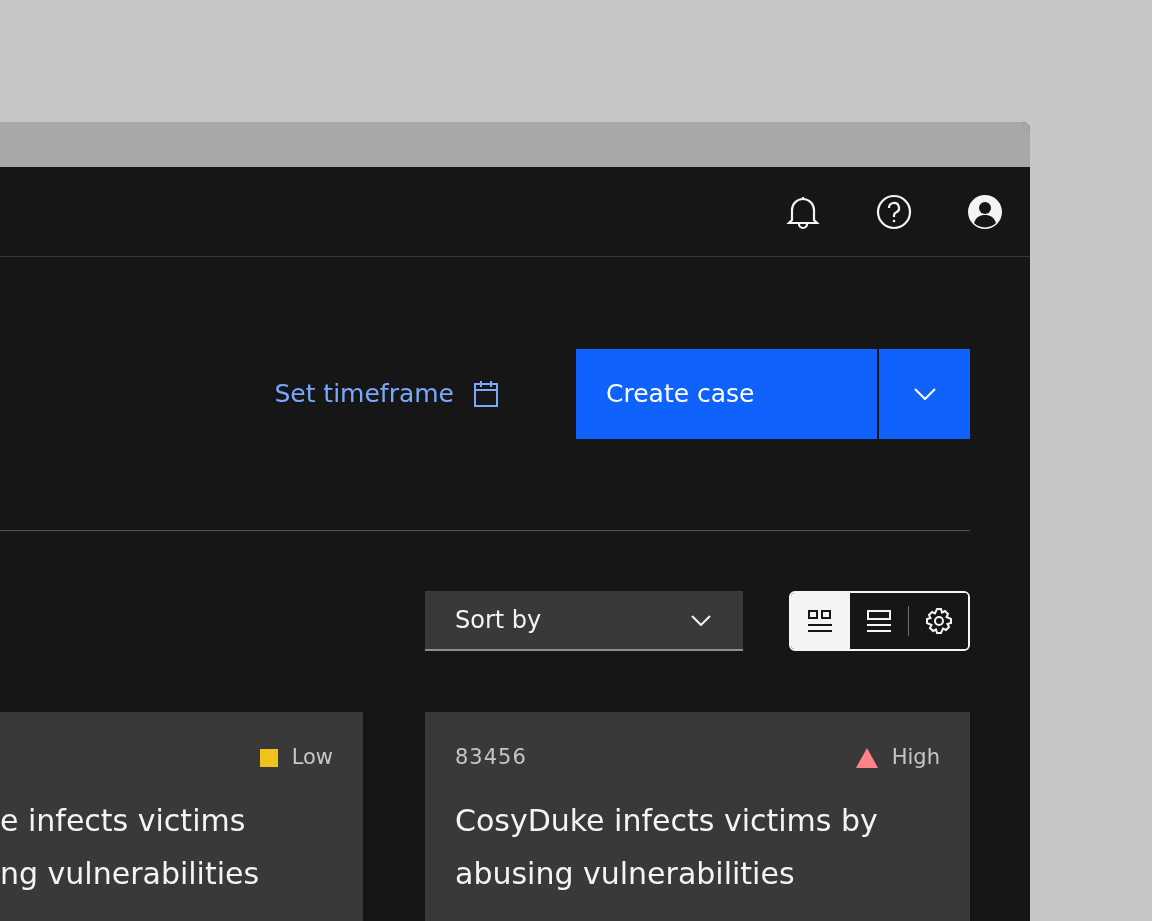 The height and width of the screenshot is (921, 1152). I want to click on dropdown-toggle-button, so click(924, 394).